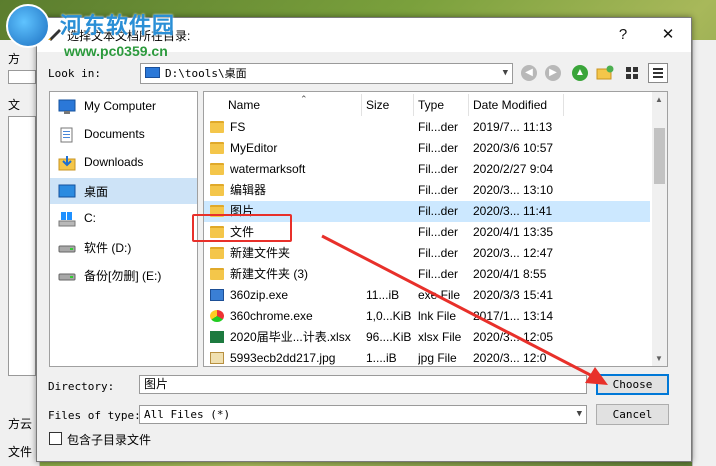 Image resolution: width=716 pixels, height=466 pixels. What do you see at coordinates (20, 452) in the screenshot?
I see `bg-label-4: 文件` at bounding box center [20, 452].